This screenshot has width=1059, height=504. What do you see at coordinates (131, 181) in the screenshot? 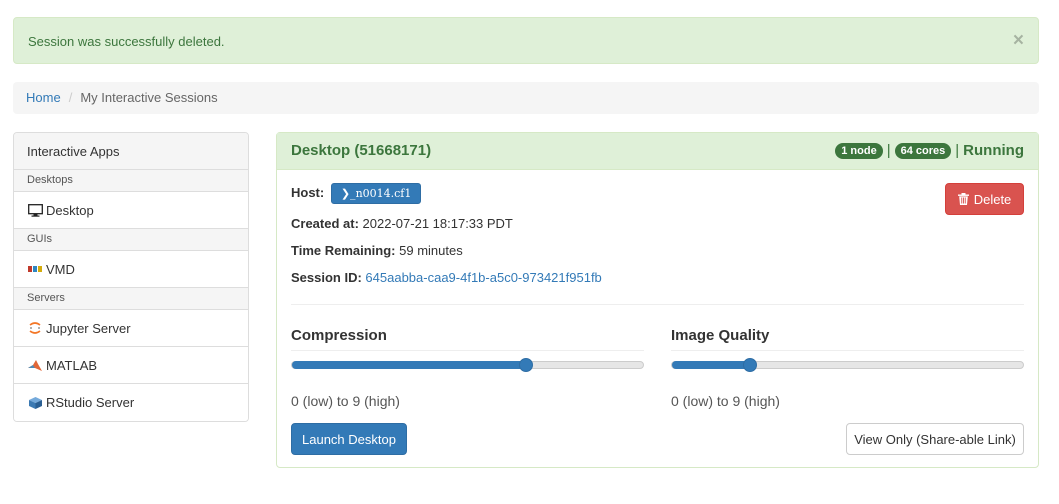
I see `sidebar-category-desktops: Desktops` at bounding box center [131, 181].